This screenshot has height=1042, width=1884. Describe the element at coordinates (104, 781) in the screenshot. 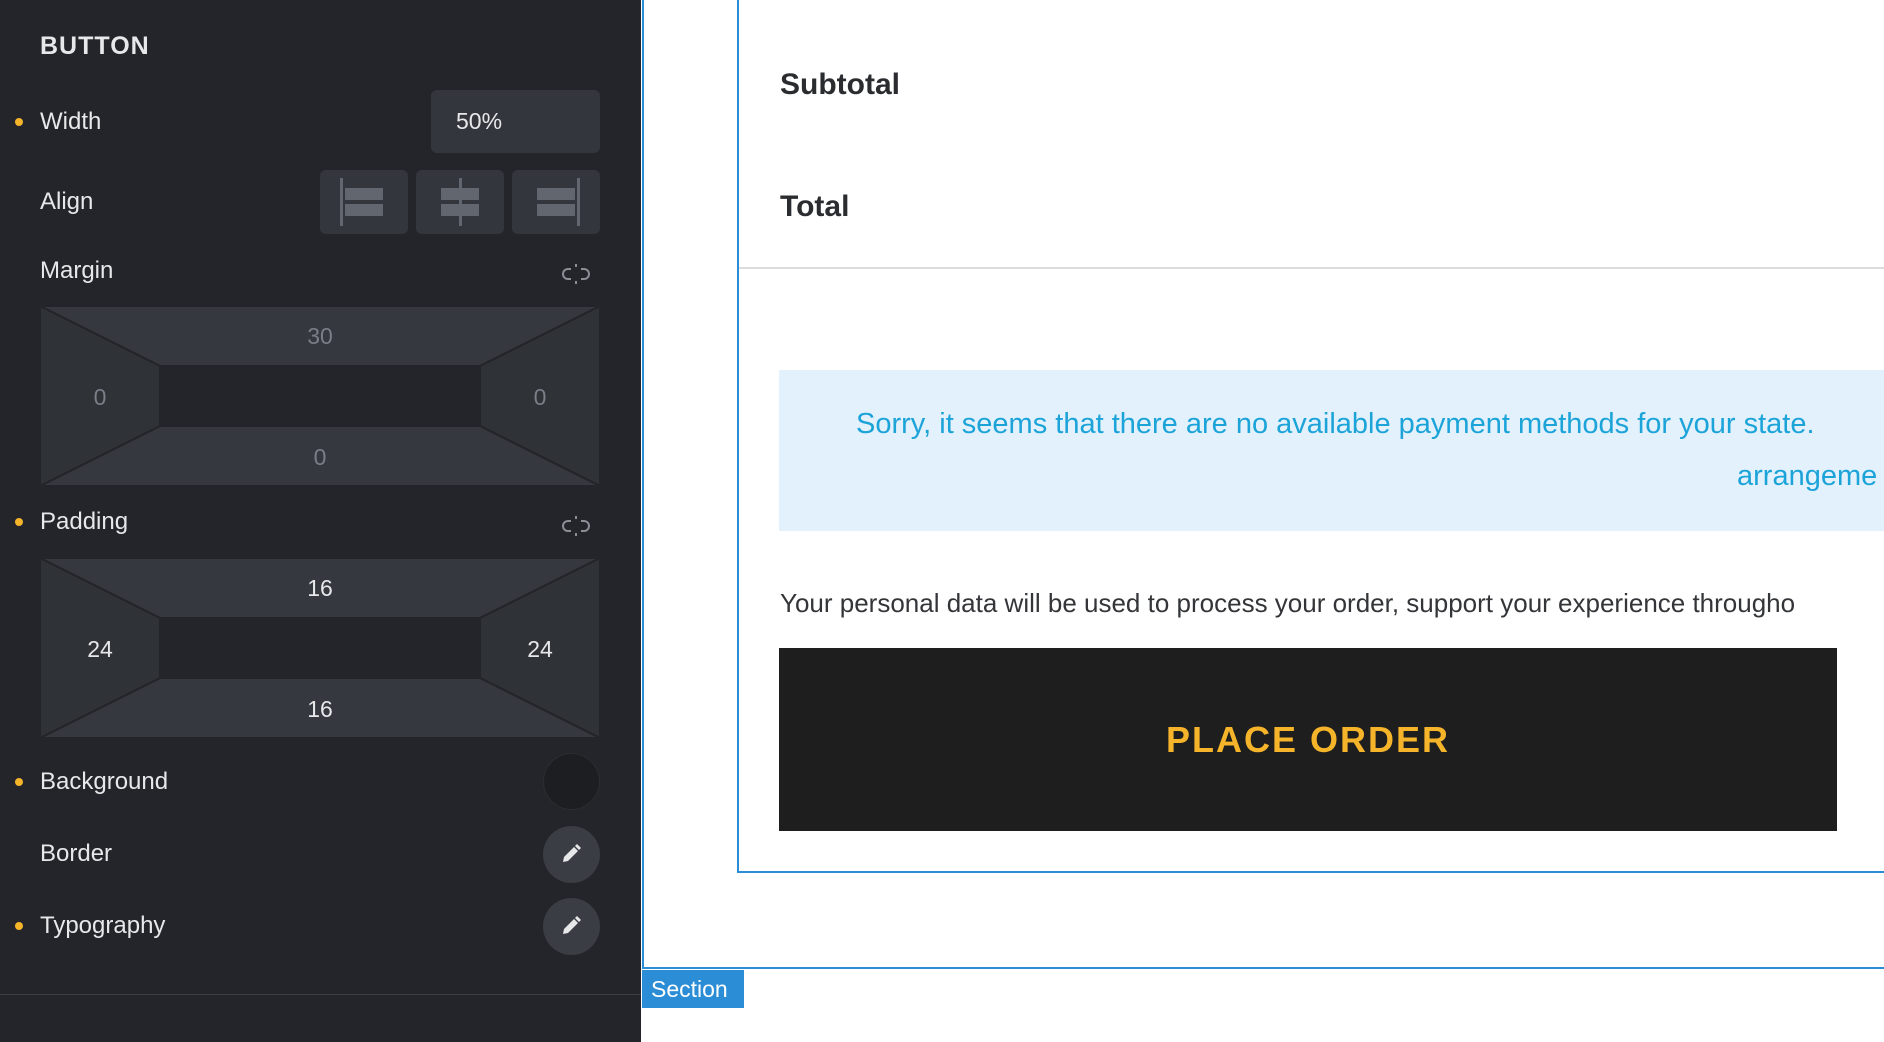

I see `background-label: Background` at that location.